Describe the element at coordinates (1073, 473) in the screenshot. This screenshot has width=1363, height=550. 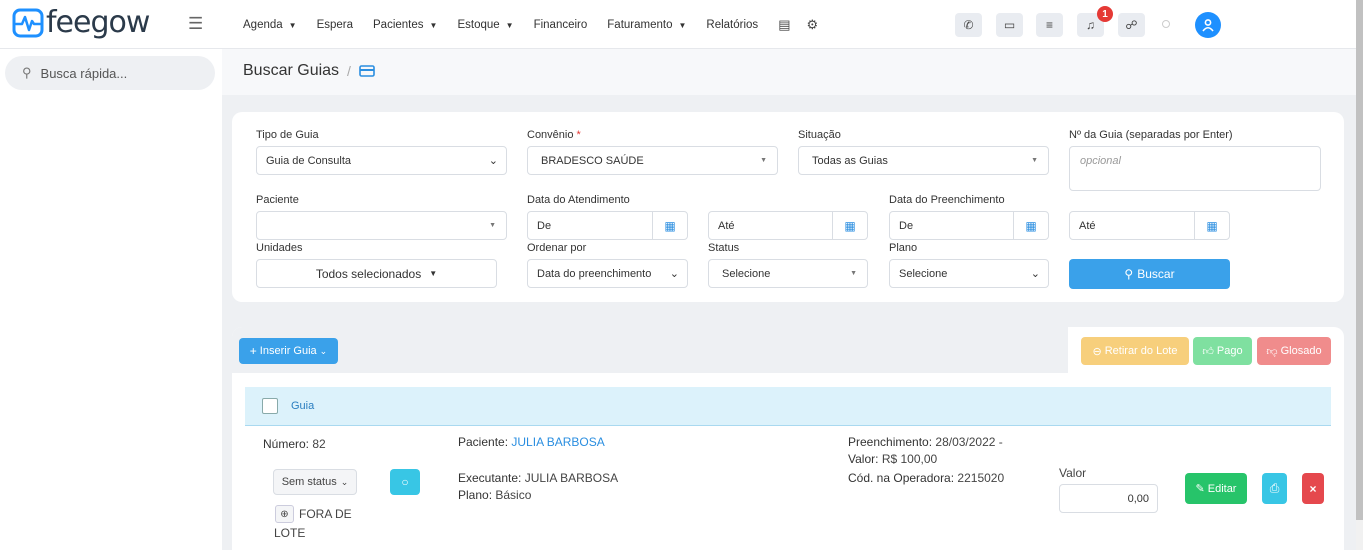
I see `valor-input-label: Valor` at that location.